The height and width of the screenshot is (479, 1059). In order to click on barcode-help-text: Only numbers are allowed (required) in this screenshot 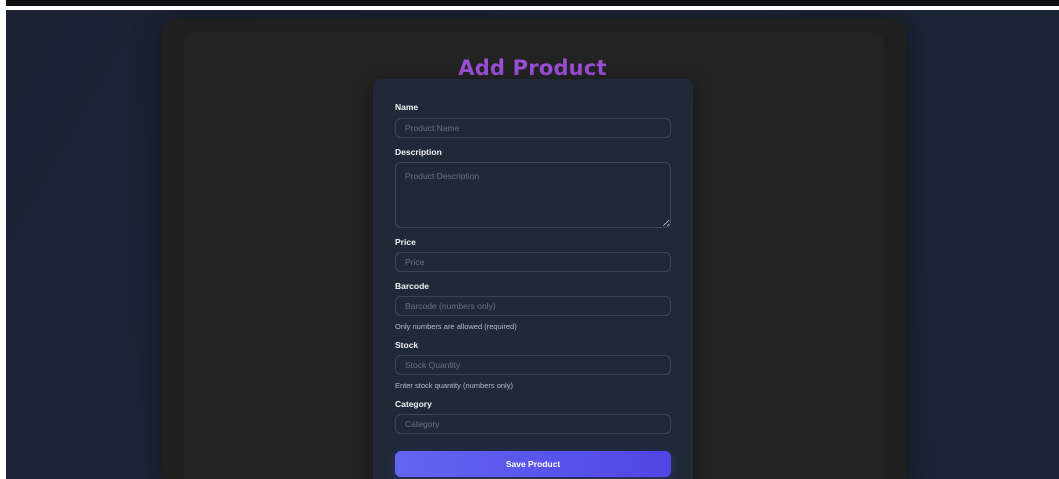, I will do `click(456, 326)`.